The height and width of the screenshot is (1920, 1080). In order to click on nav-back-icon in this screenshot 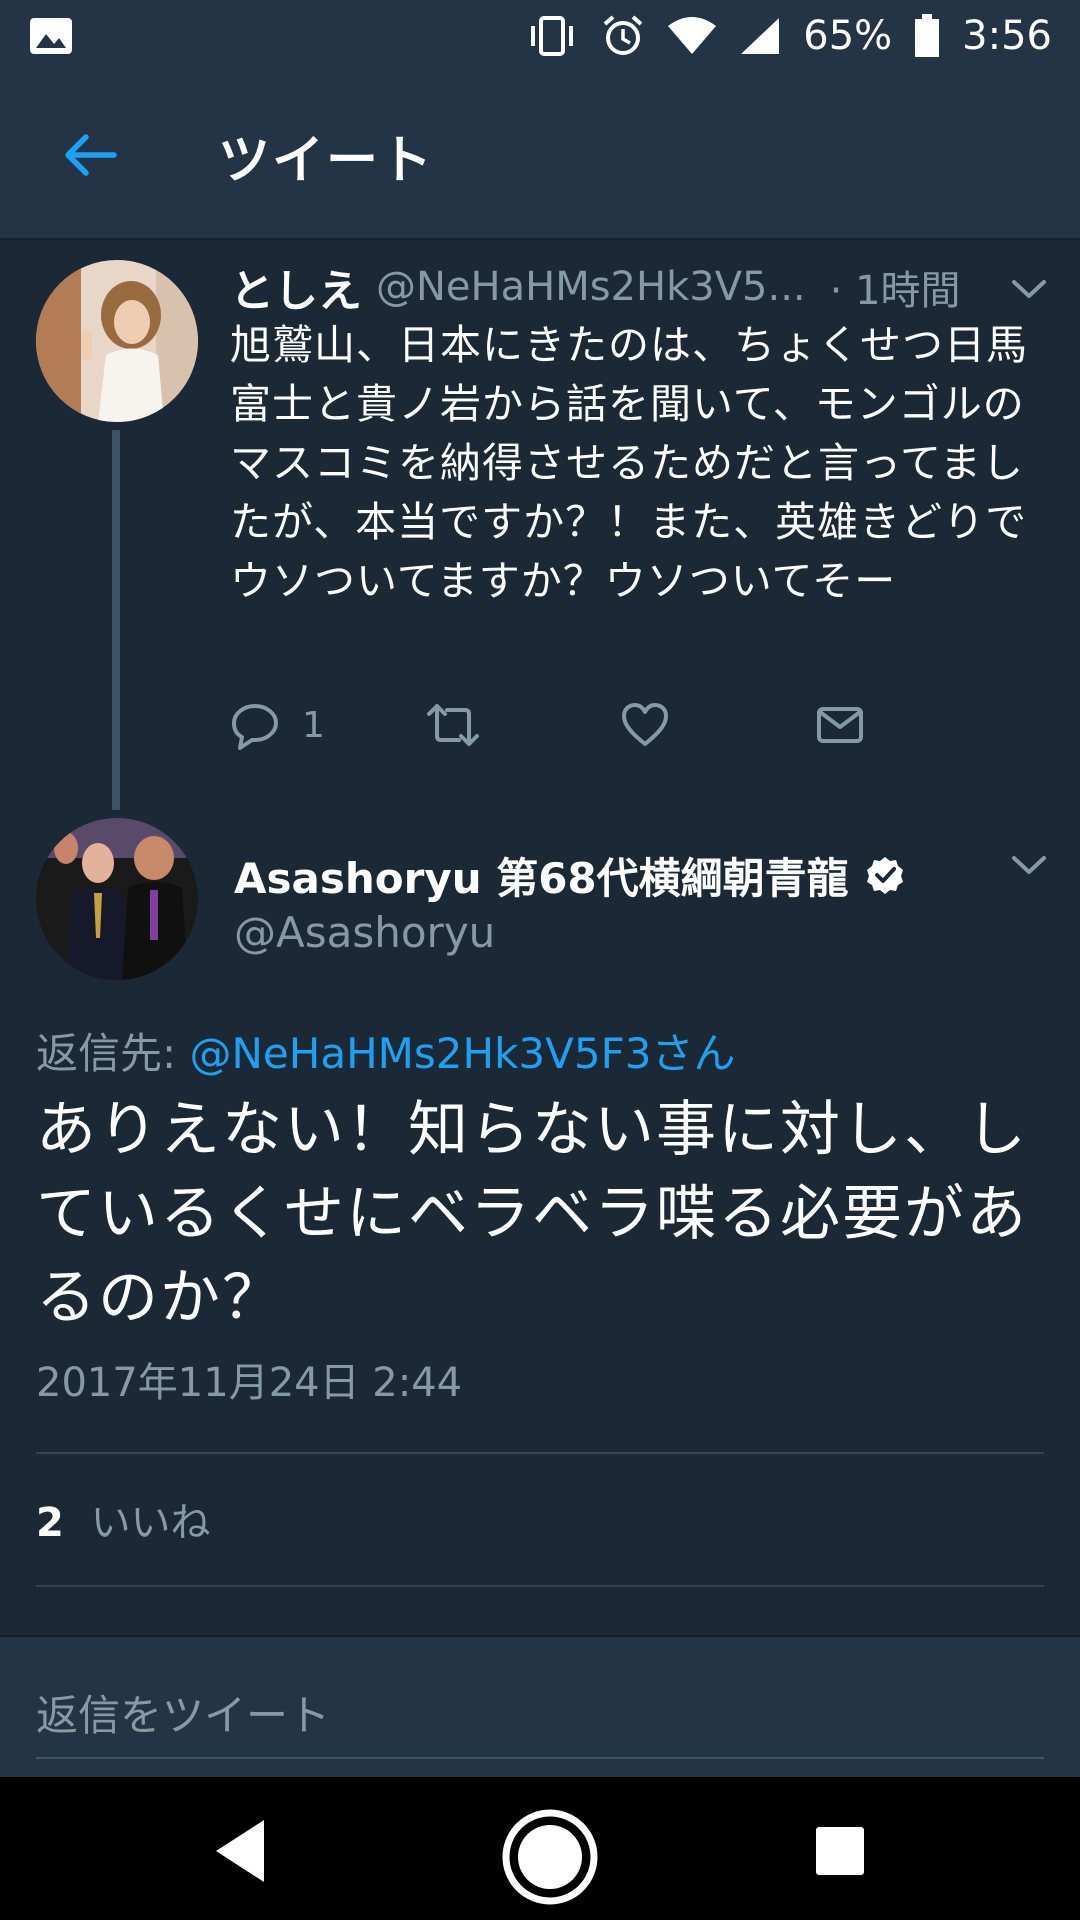, I will do `click(240, 1851)`.